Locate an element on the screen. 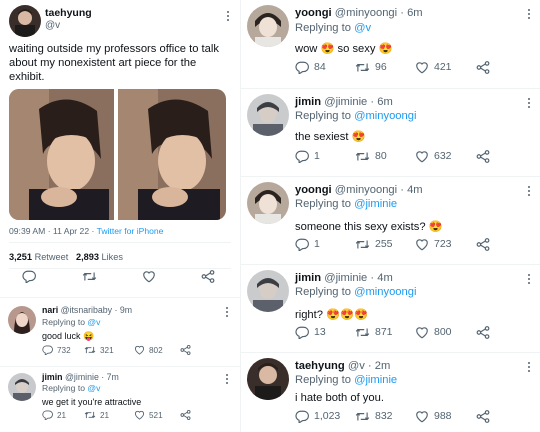 The height and width of the screenshot is (432, 540). handle: @jiminie · 7m is located at coordinates (92, 377).